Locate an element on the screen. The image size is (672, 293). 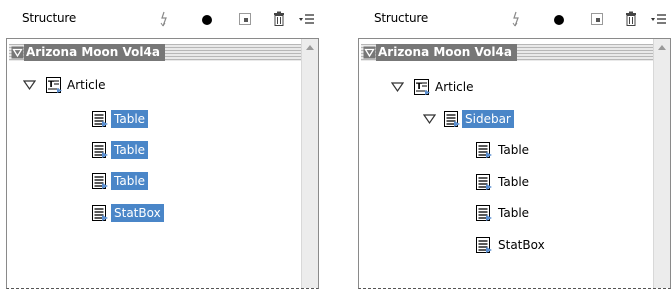
tree-row-sidebar: Sidebar is located at coordinates (498, 119).